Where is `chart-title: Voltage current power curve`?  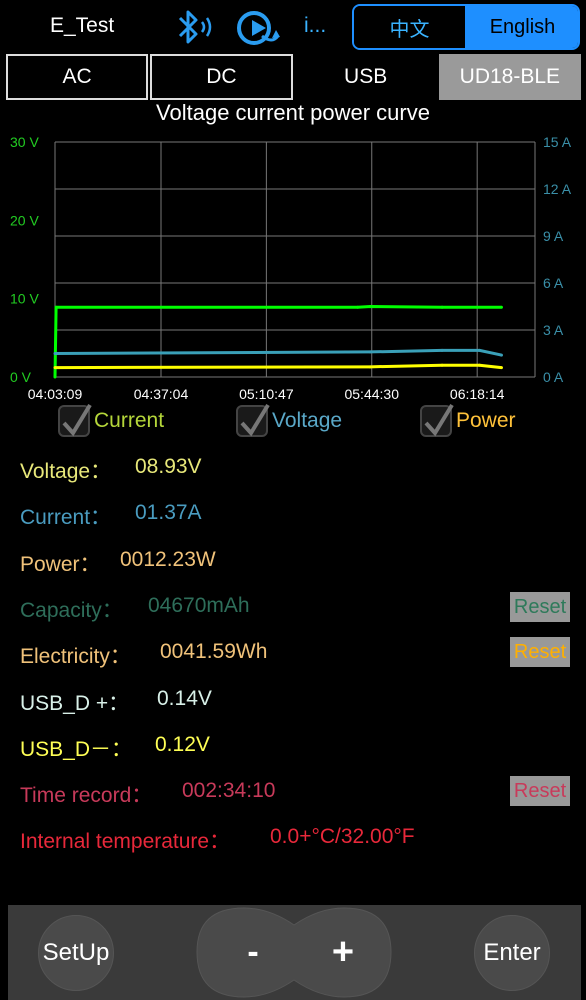
chart-title: Voltage current power curve is located at coordinates (293, 112).